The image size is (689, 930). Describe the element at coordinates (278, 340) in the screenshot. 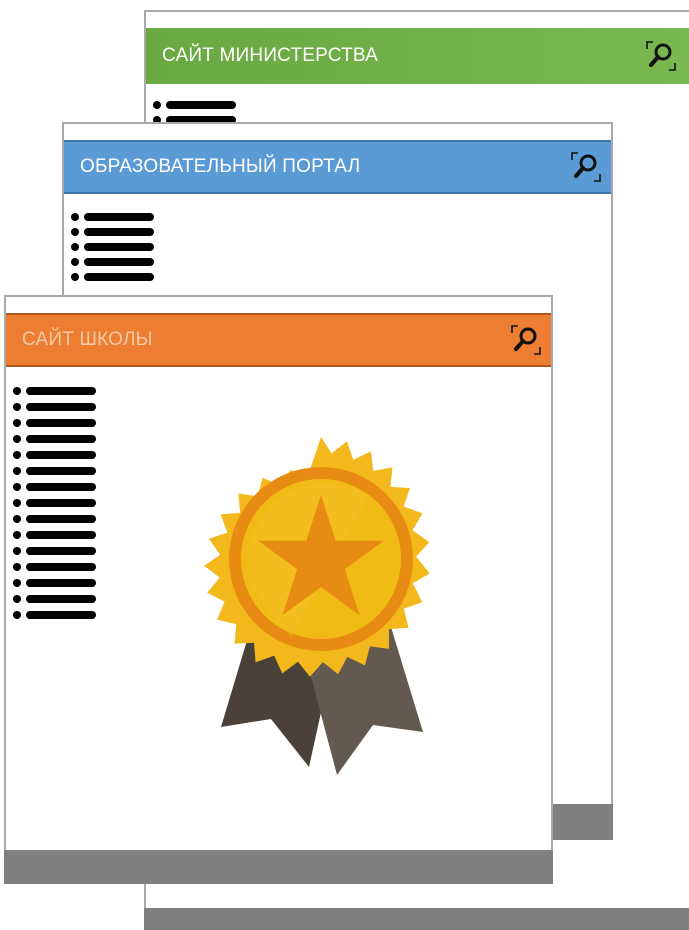

I see `school-header: САЙТ ШКОЛЫ` at that location.